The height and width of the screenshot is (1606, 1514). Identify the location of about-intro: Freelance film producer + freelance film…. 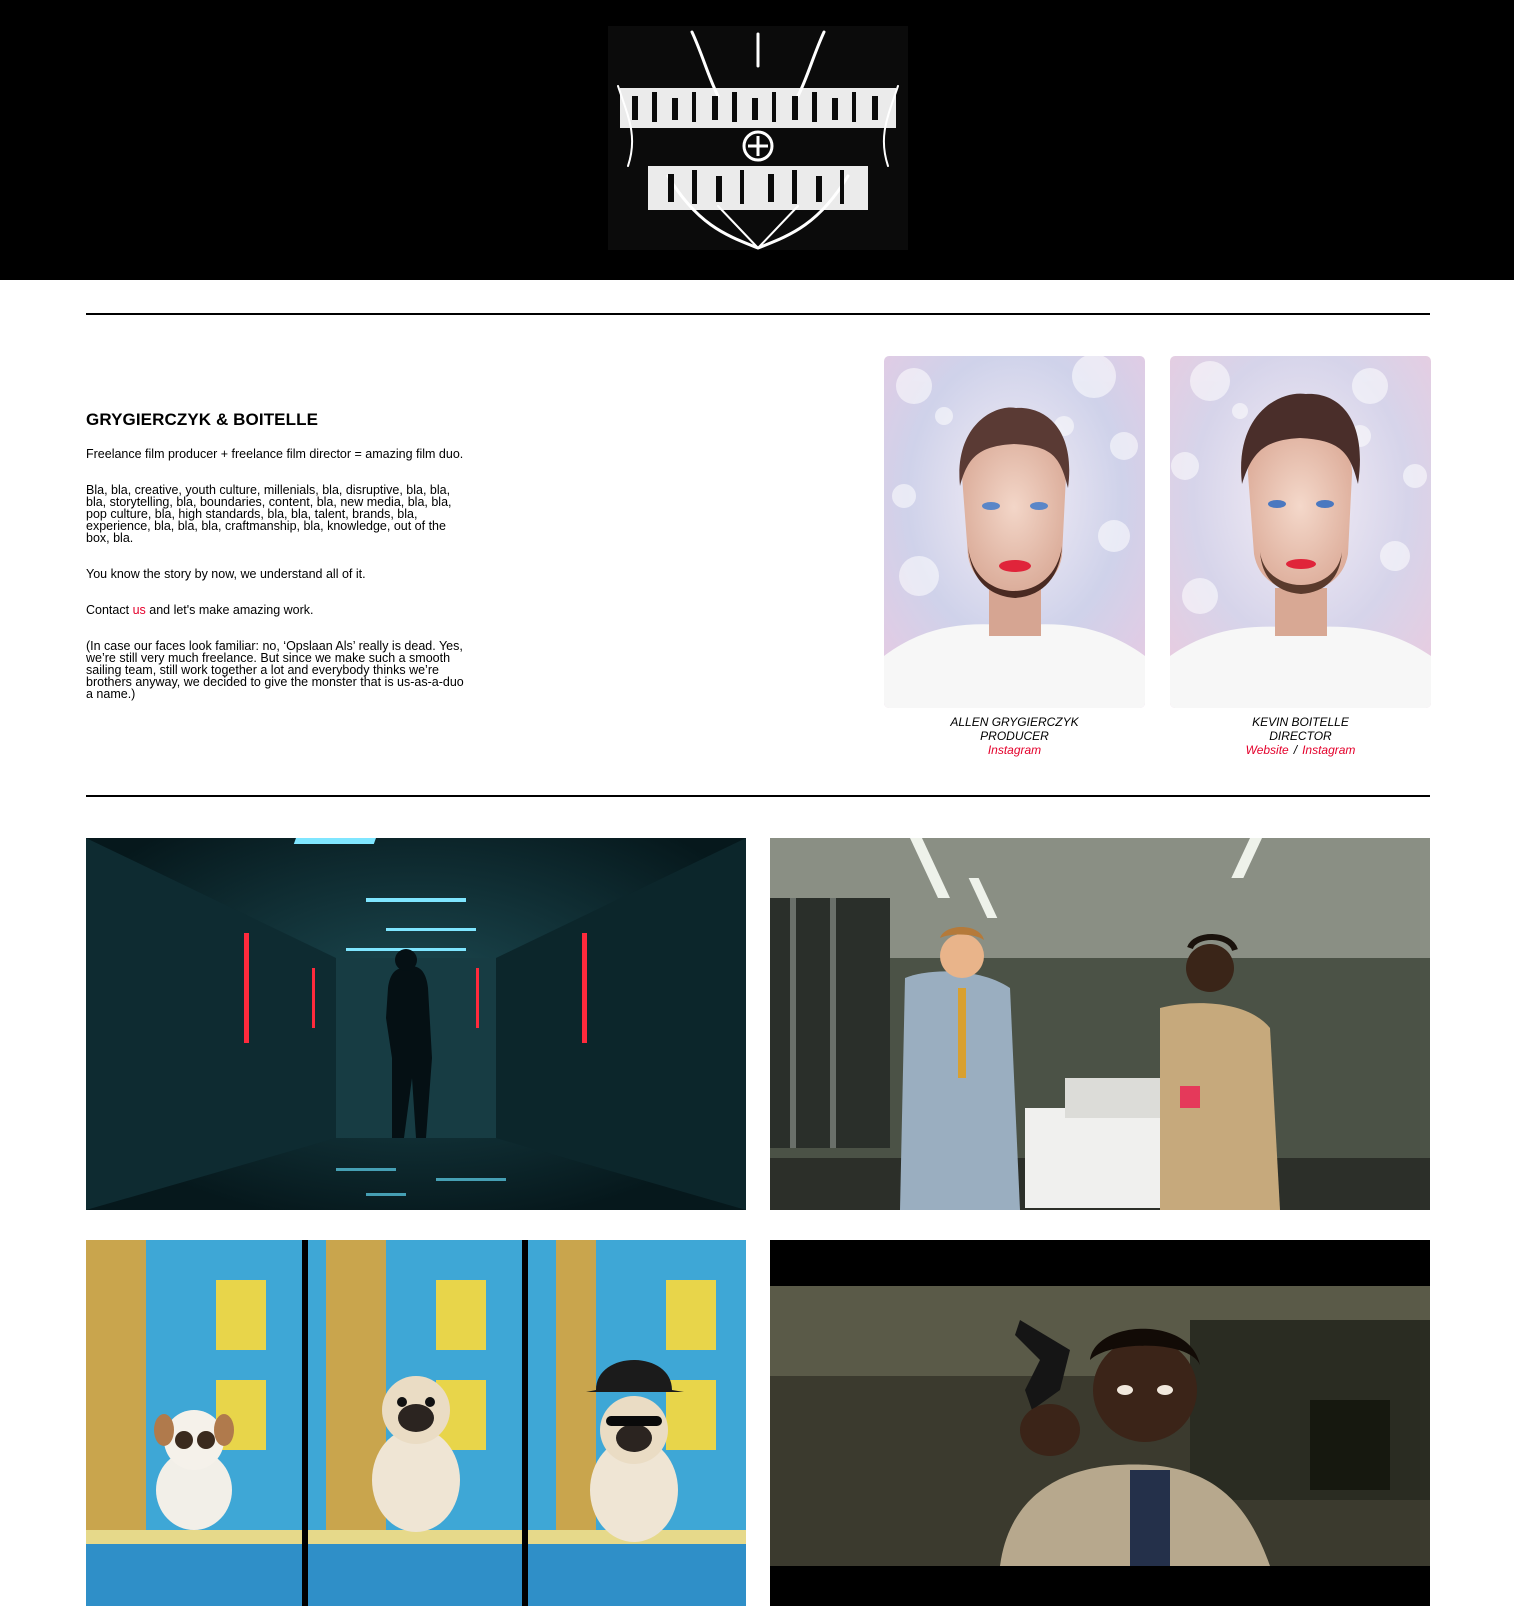
(275, 454).